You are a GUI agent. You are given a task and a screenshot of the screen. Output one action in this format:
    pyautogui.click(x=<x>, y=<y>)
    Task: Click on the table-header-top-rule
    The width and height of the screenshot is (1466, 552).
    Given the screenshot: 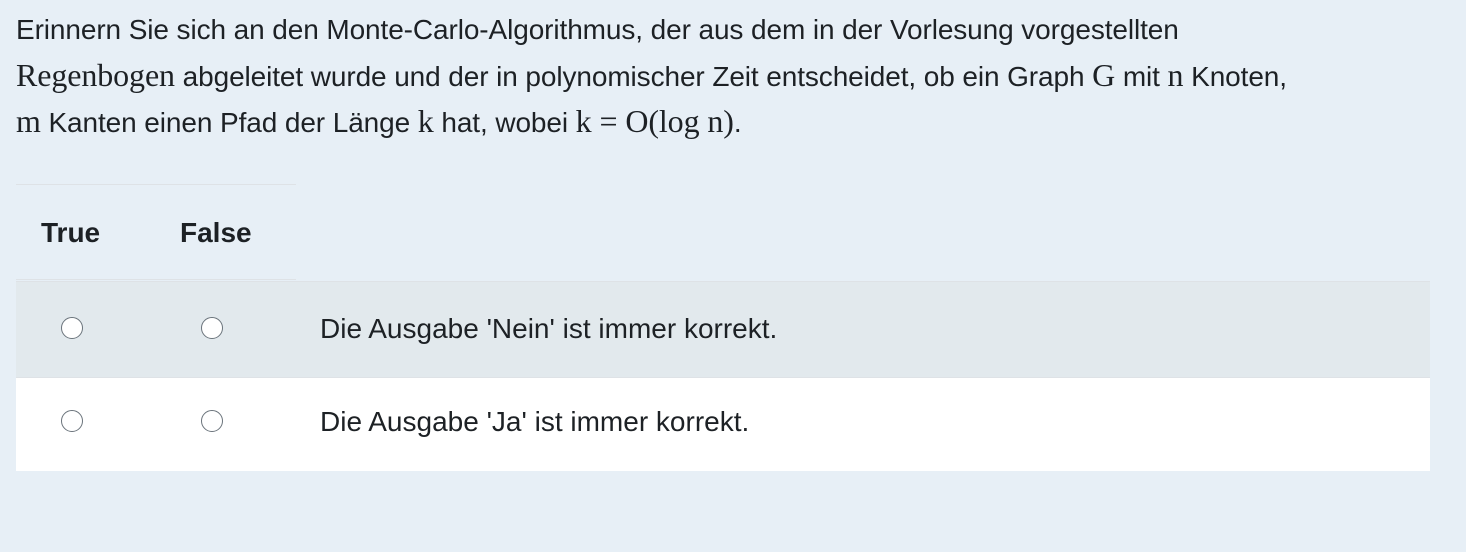 What is the action you would take?
    pyautogui.click(x=156, y=184)
    